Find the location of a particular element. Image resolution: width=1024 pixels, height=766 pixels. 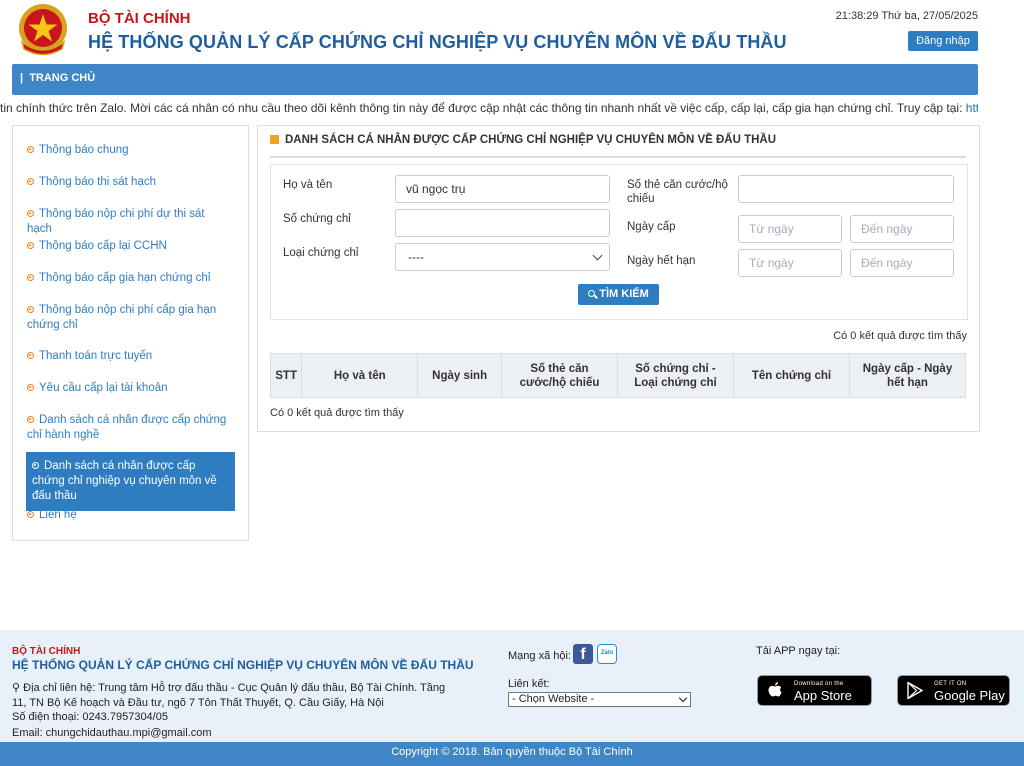

zalo-icon: Zalo is located at coordinates (607, 654).